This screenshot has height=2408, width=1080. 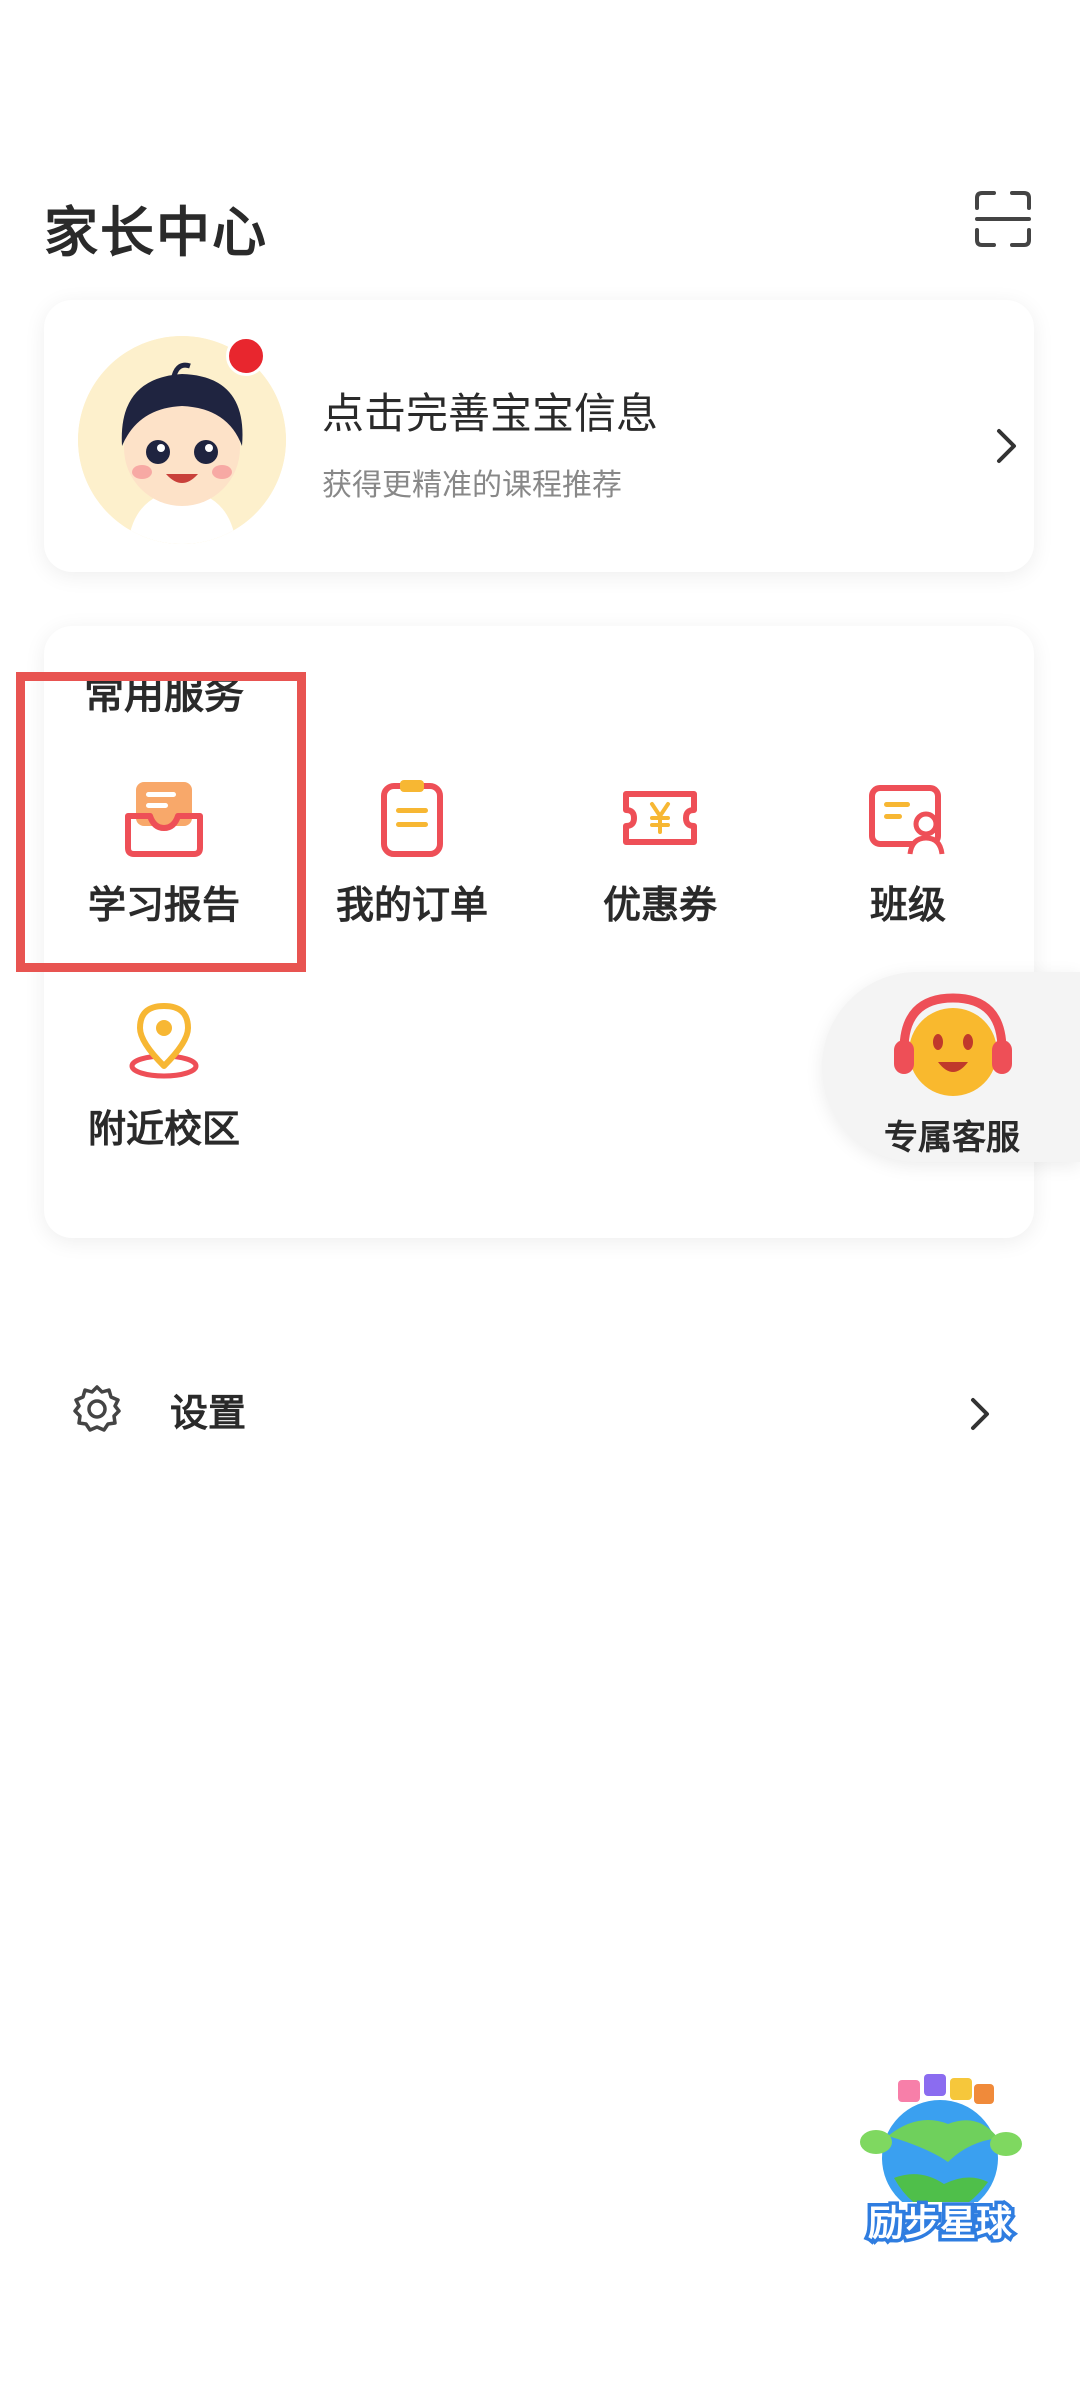 I want to click on location-pin-icon, so click(x=164, y=1042).